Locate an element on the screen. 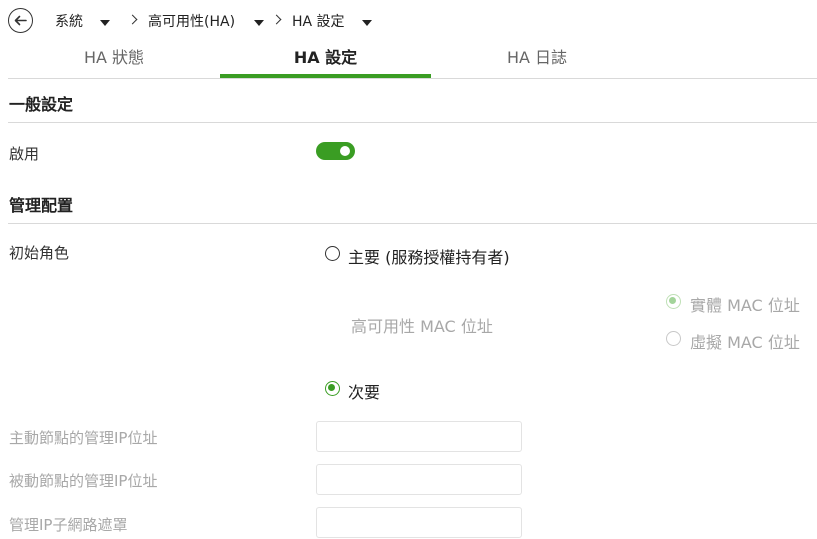 The image size is (817, 539). virtual-mac-label: 虛擬 MAC 位址 is located at coordinates (745, 341).